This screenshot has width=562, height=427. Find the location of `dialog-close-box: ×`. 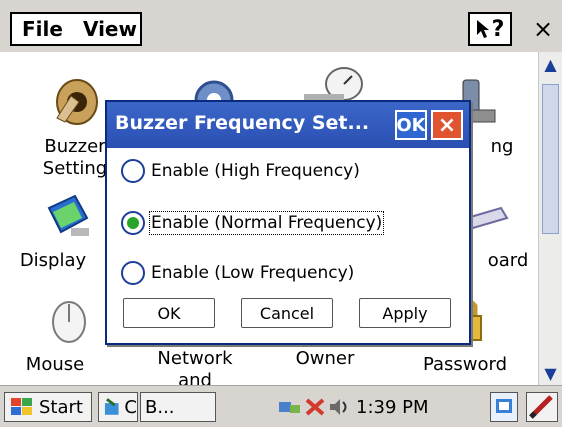

dialog-close-box: × is located at coordinates (447, 125).